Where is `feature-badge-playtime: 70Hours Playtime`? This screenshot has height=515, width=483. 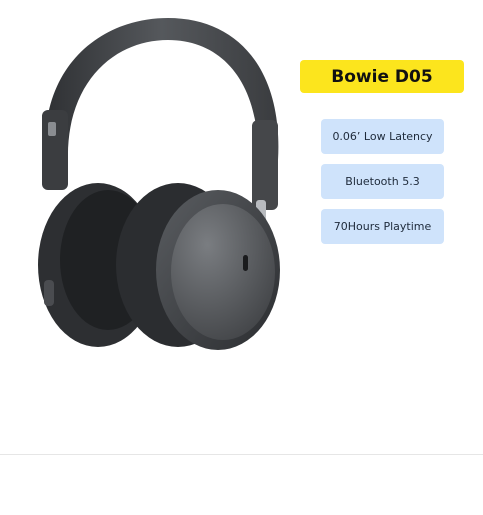 feature-badge-playtime: 70Hours Playtime is located at coordinates (382, 226).